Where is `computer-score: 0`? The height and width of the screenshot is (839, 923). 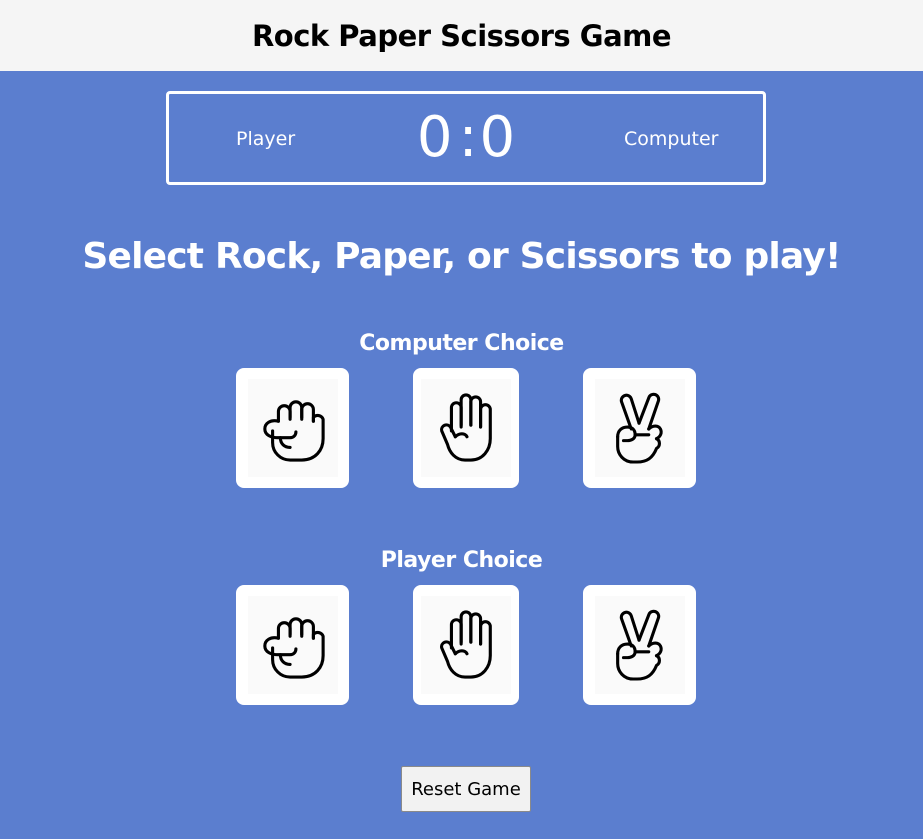 computer-score: 0 is located at coordinates (497, 137).